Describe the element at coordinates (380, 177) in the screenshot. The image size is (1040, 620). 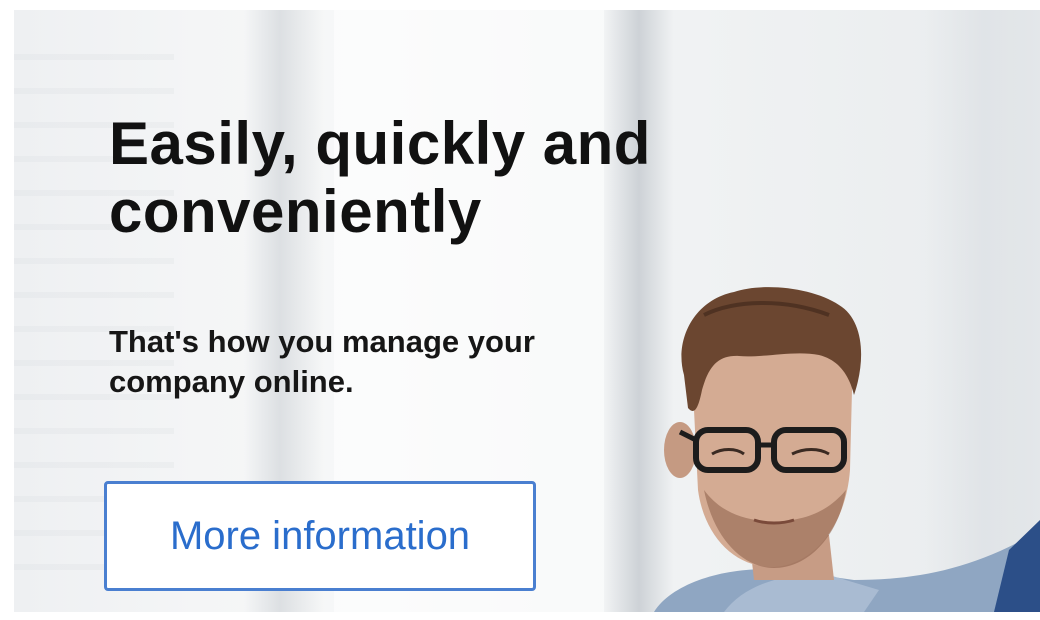
I see `headline: Easily, quickly and conveniently` at that location.